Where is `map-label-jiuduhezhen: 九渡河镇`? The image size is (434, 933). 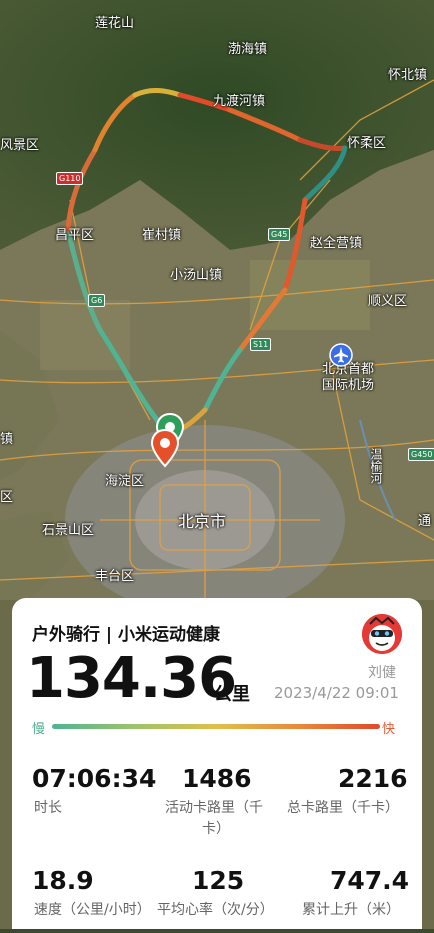 map-label-jiuduhezhen: 九渡河镇 is located at coordinates (239, 101).